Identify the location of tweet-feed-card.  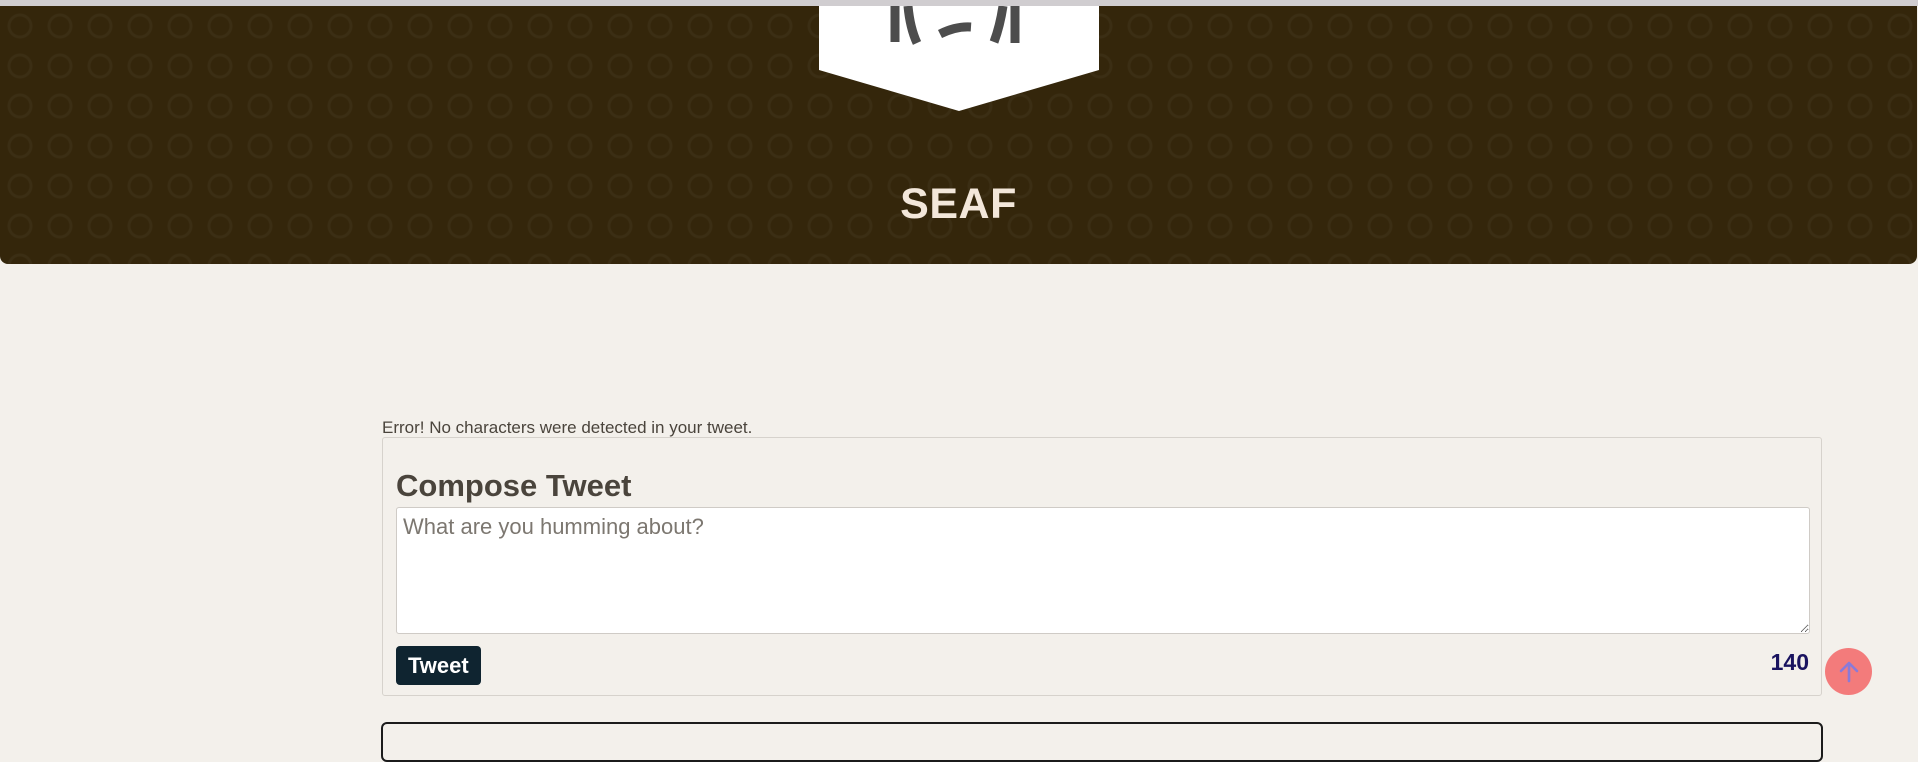
(1102, 742).